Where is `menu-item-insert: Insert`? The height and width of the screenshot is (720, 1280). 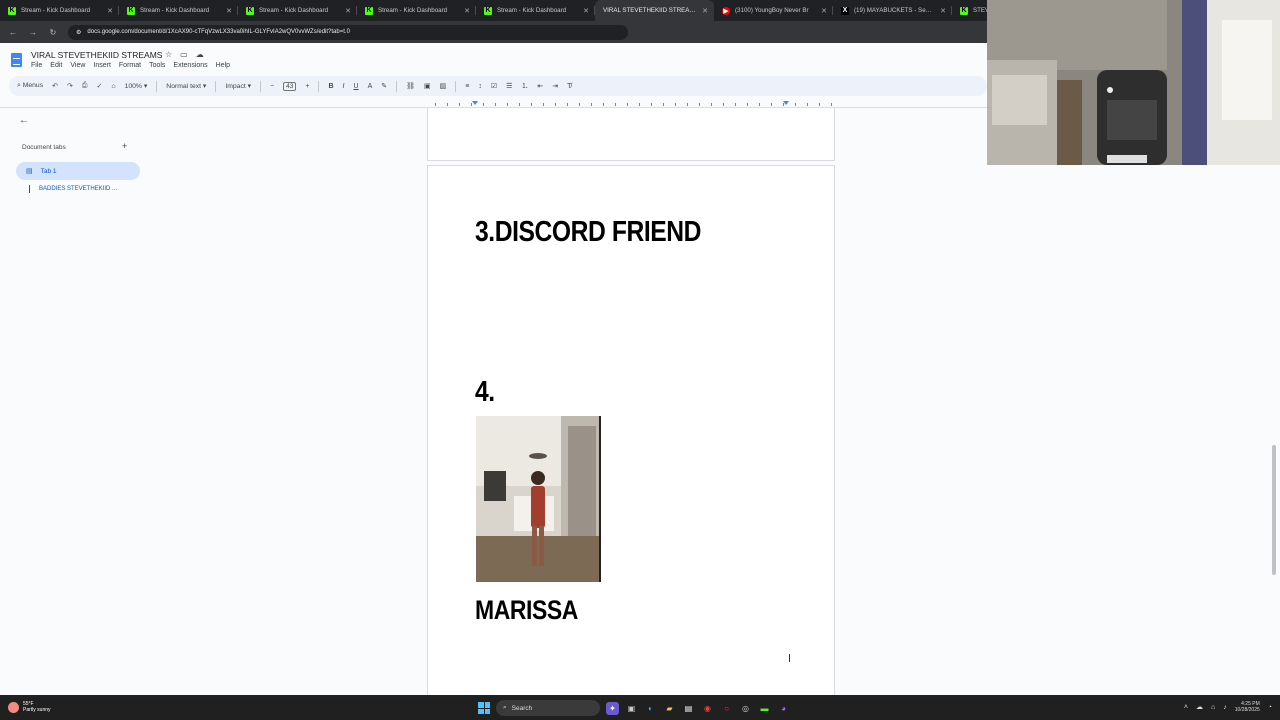
menu-item-insert: Insert is located at coordinates (102, 65).